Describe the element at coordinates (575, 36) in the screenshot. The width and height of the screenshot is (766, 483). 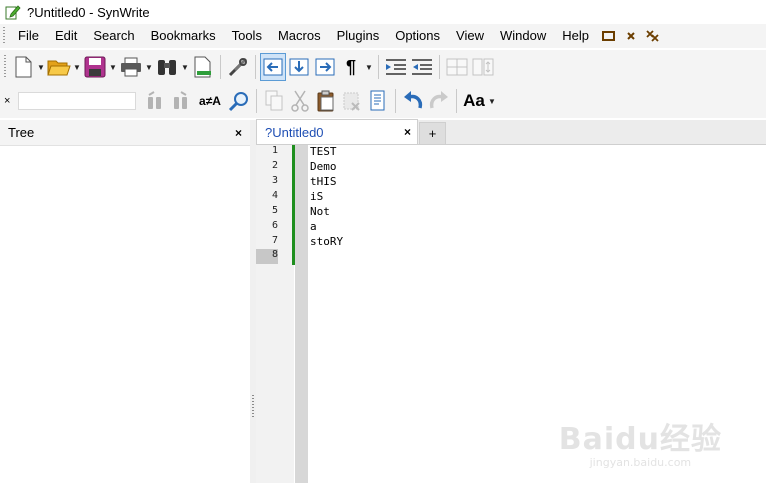
I see `menu-help: Help` at that location.